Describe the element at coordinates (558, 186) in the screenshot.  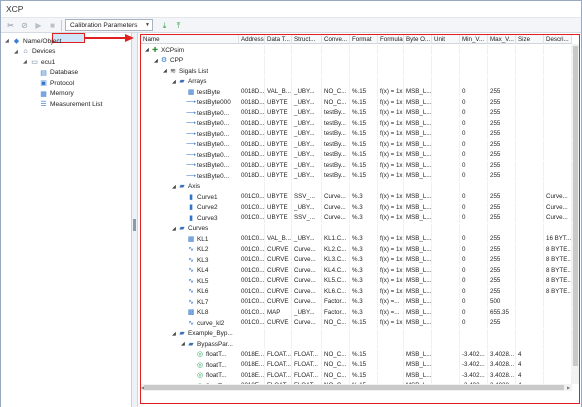
I see `cell-descri-` at that location.